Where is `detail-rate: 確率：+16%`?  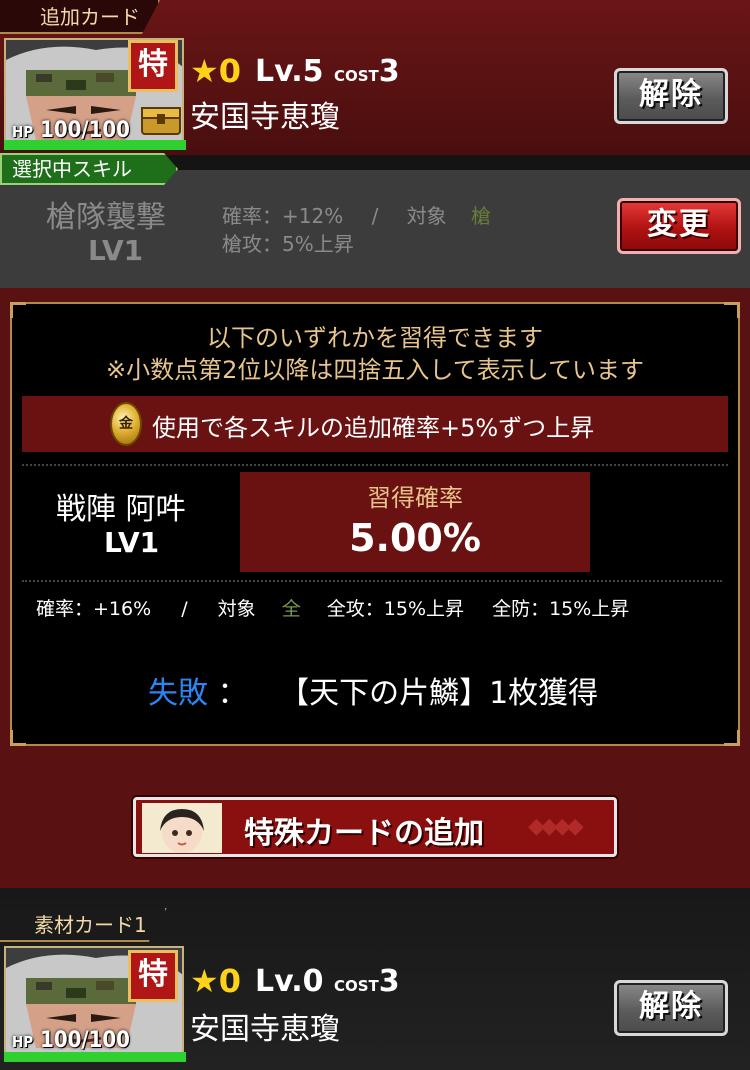
detail-rate: 確率：+16% is located at coordinates (94, 609).